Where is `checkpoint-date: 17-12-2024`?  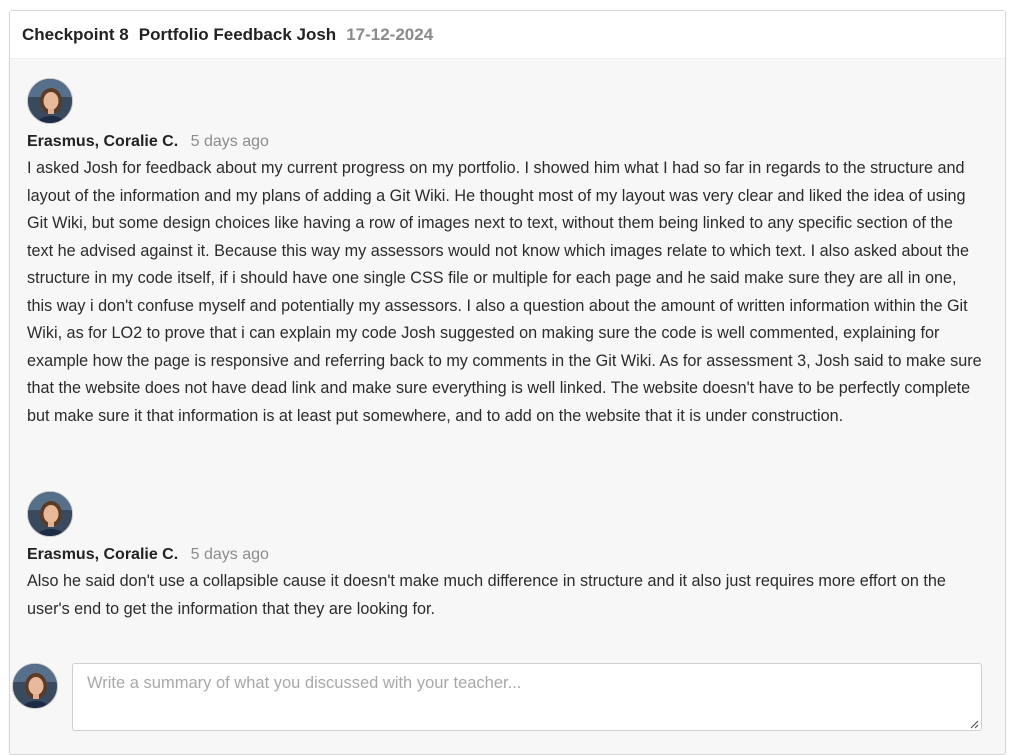 checkpoint-date: 17-12-2024 is located at coordinates (390, 34).